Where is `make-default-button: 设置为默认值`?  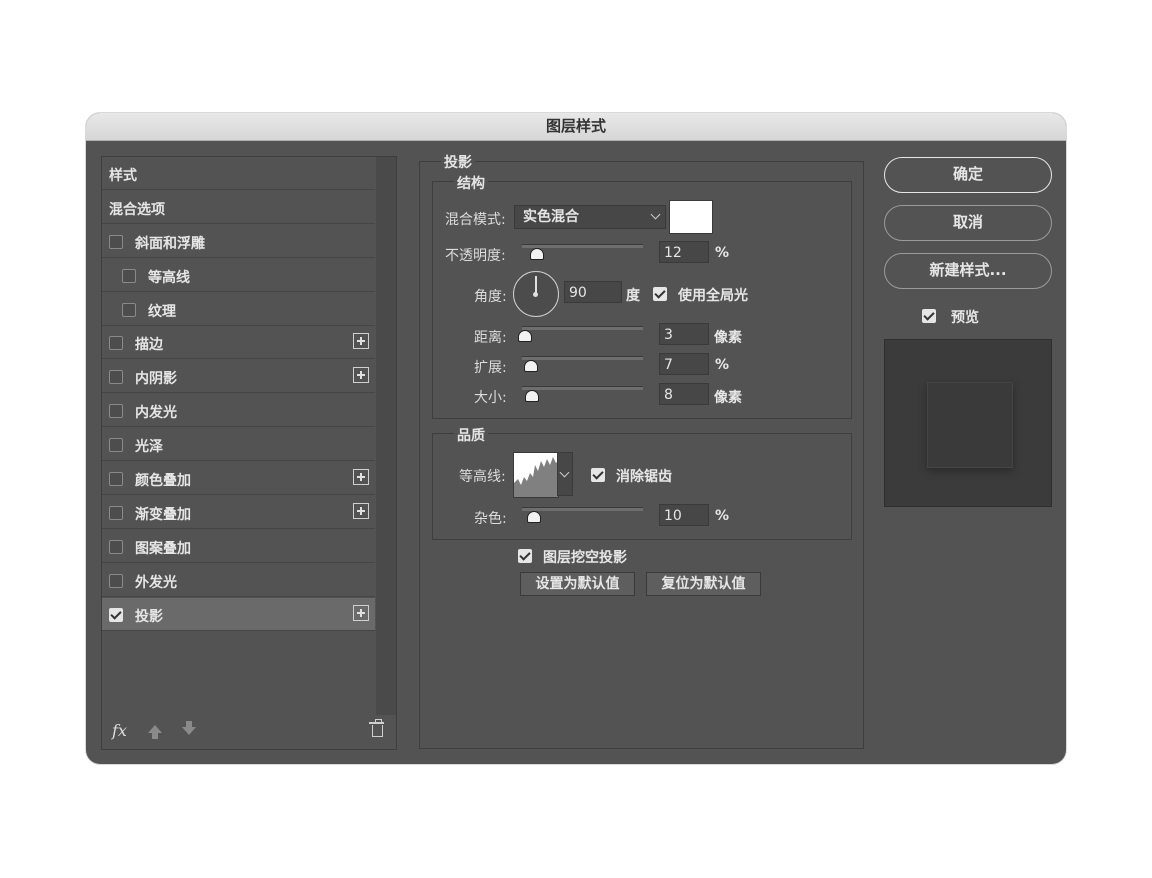
make-default-button: 设置为默认值 is located at coordinates (577, 584).